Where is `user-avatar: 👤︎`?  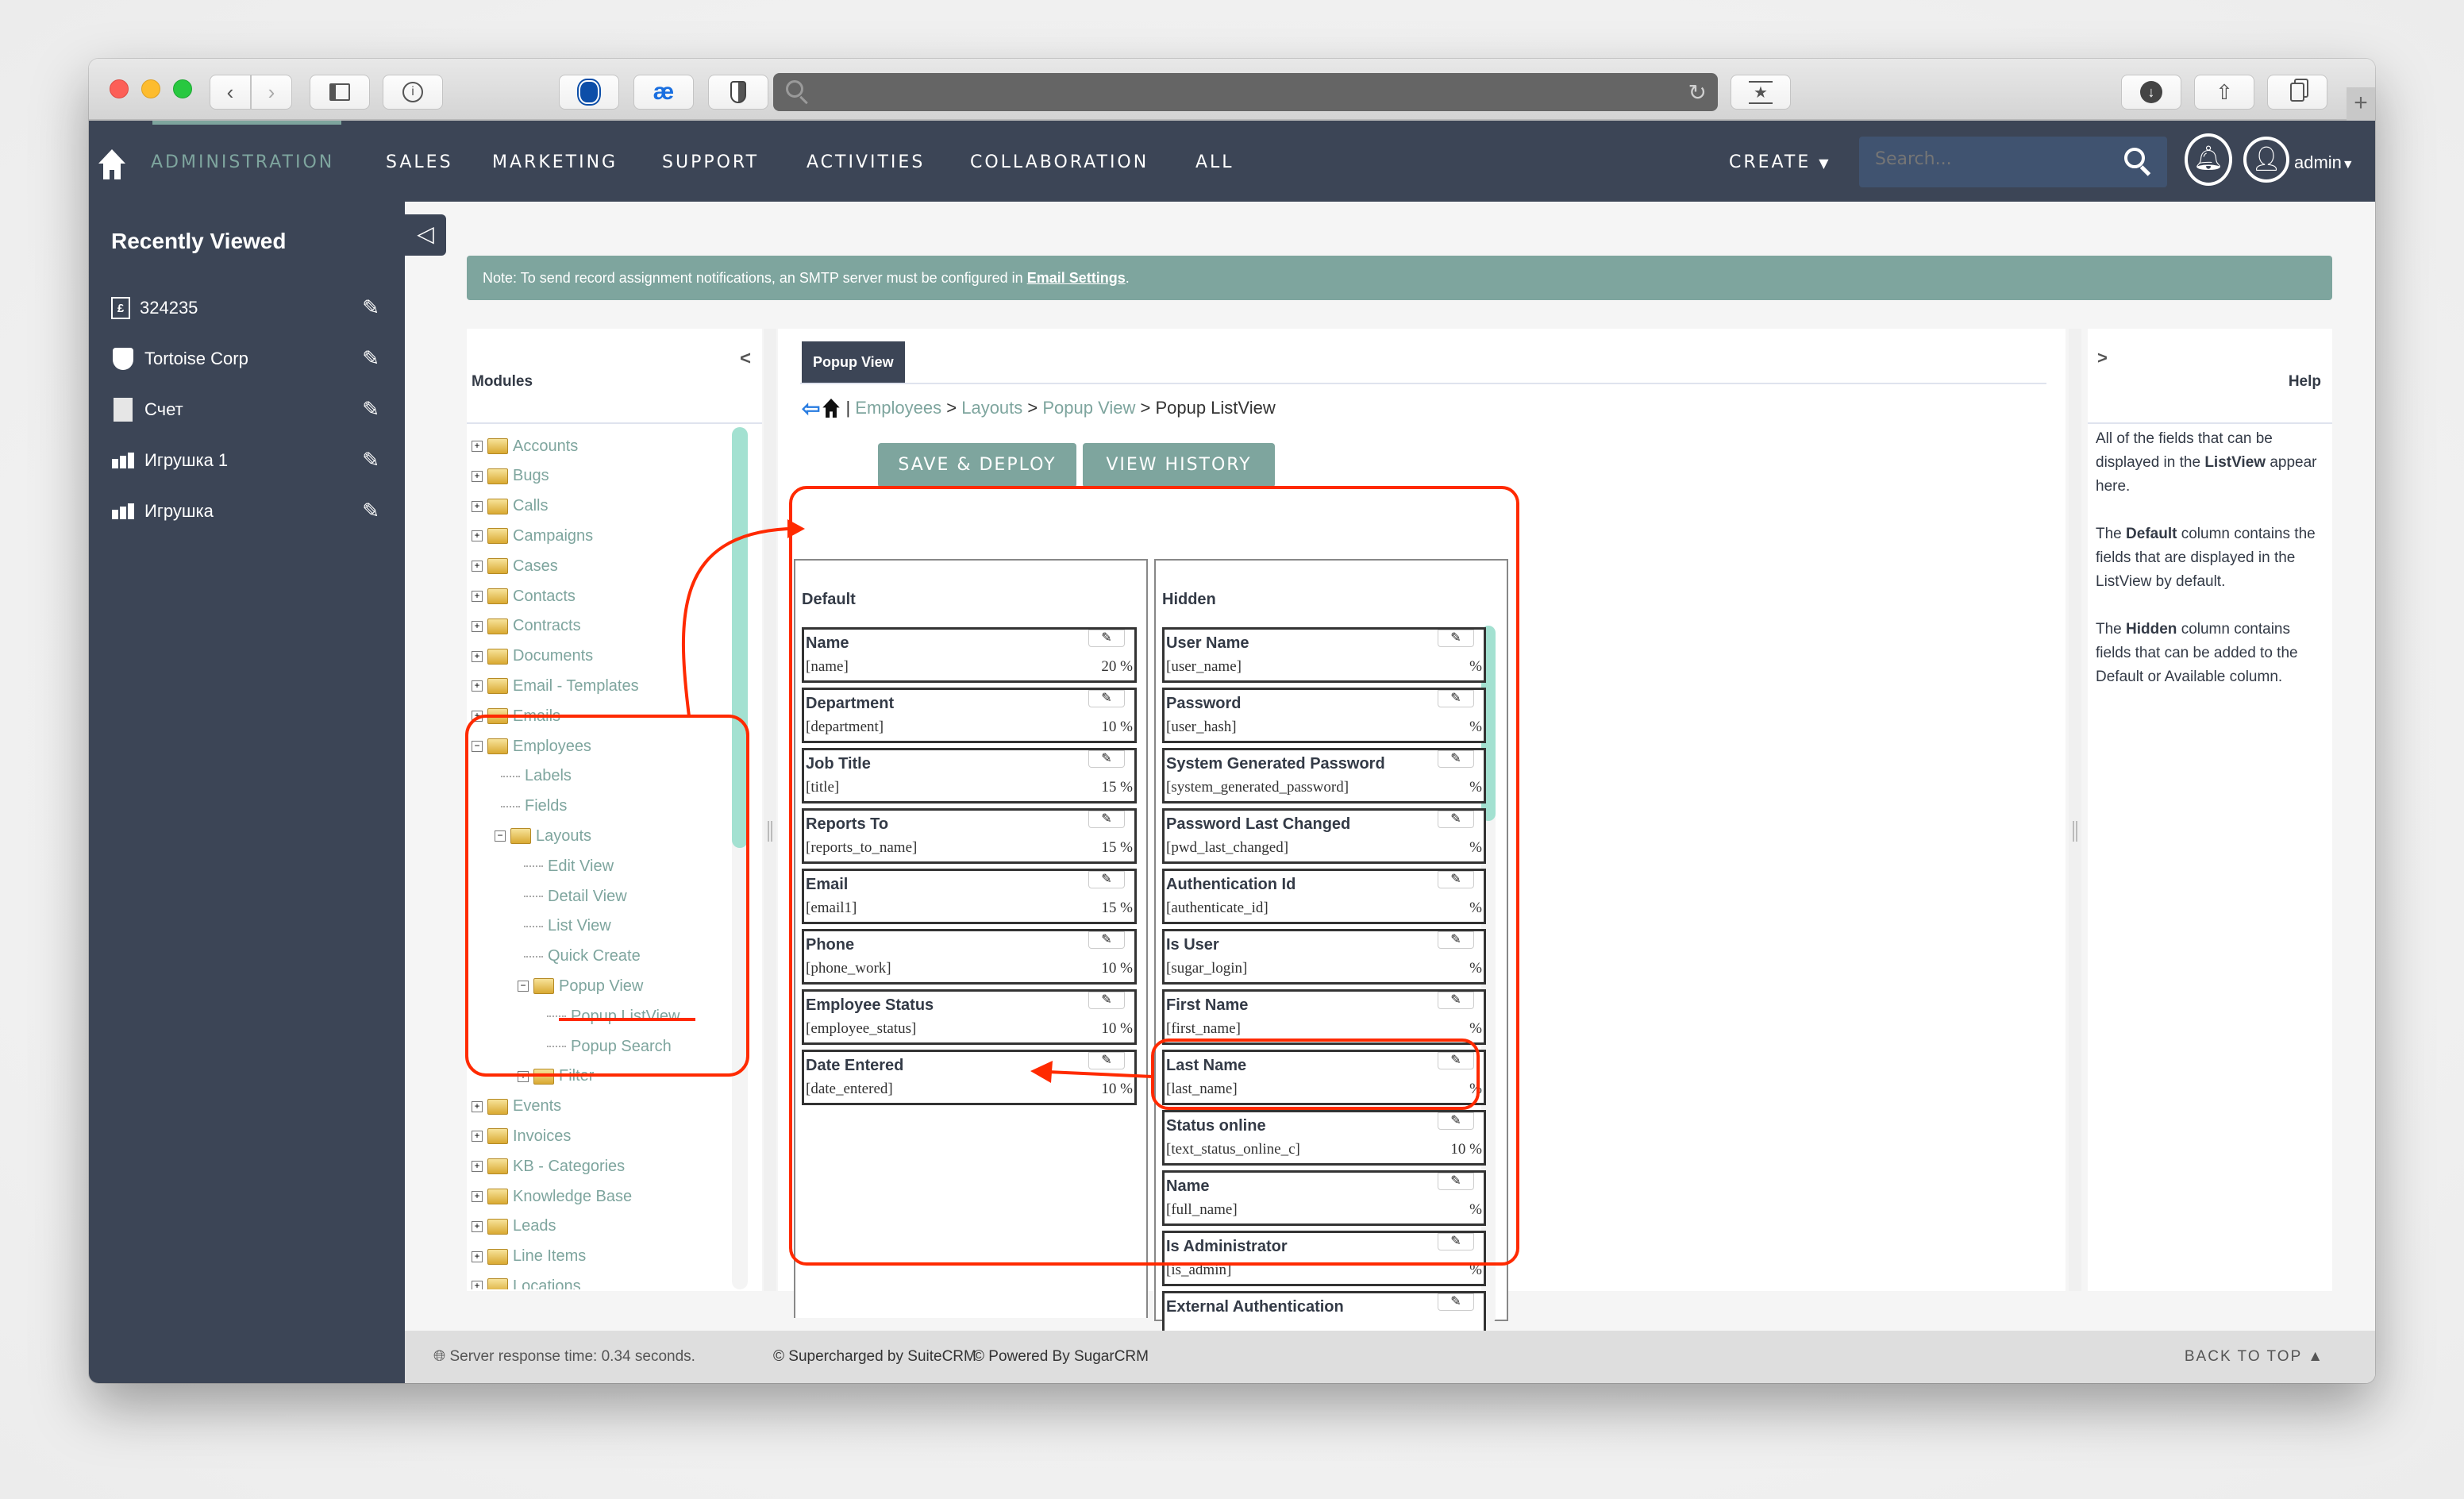 user-avatar: 👤︎ is located at coordinates (2266, 160).